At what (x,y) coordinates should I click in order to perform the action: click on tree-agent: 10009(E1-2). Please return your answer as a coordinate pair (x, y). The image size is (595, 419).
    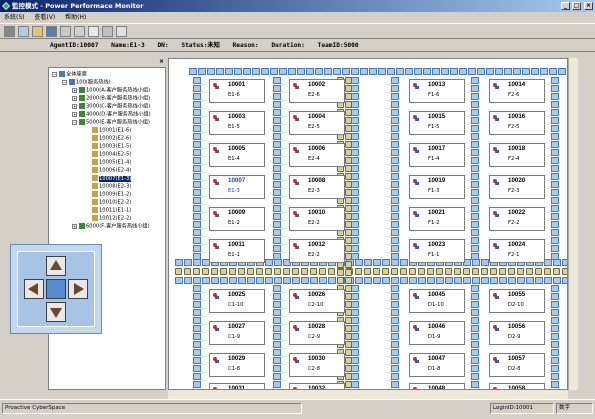
    Looking at the image, I should click on (111, 195).